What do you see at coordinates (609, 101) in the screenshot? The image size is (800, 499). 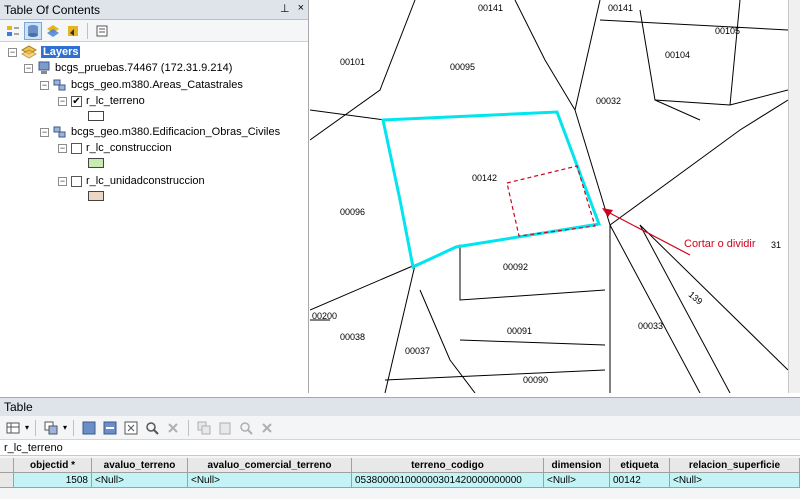 I see `parcel-label-00032: 00032` at bounding box center [609, 101].